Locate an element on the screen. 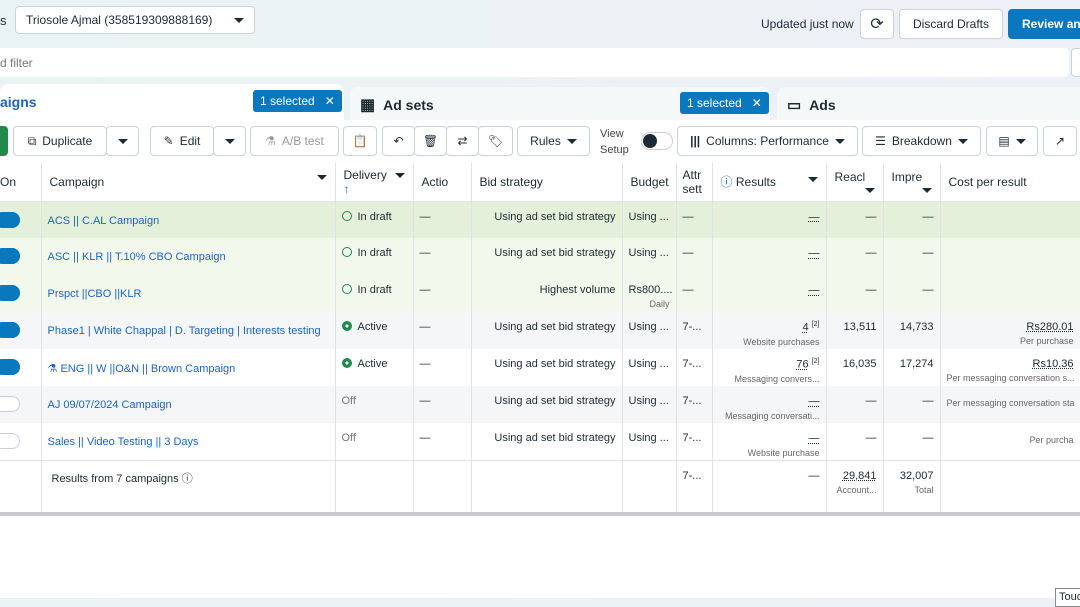 This screenshot has height=607, width=1080. columns-label: Columns: Performance is located at coordinates (767, 141).